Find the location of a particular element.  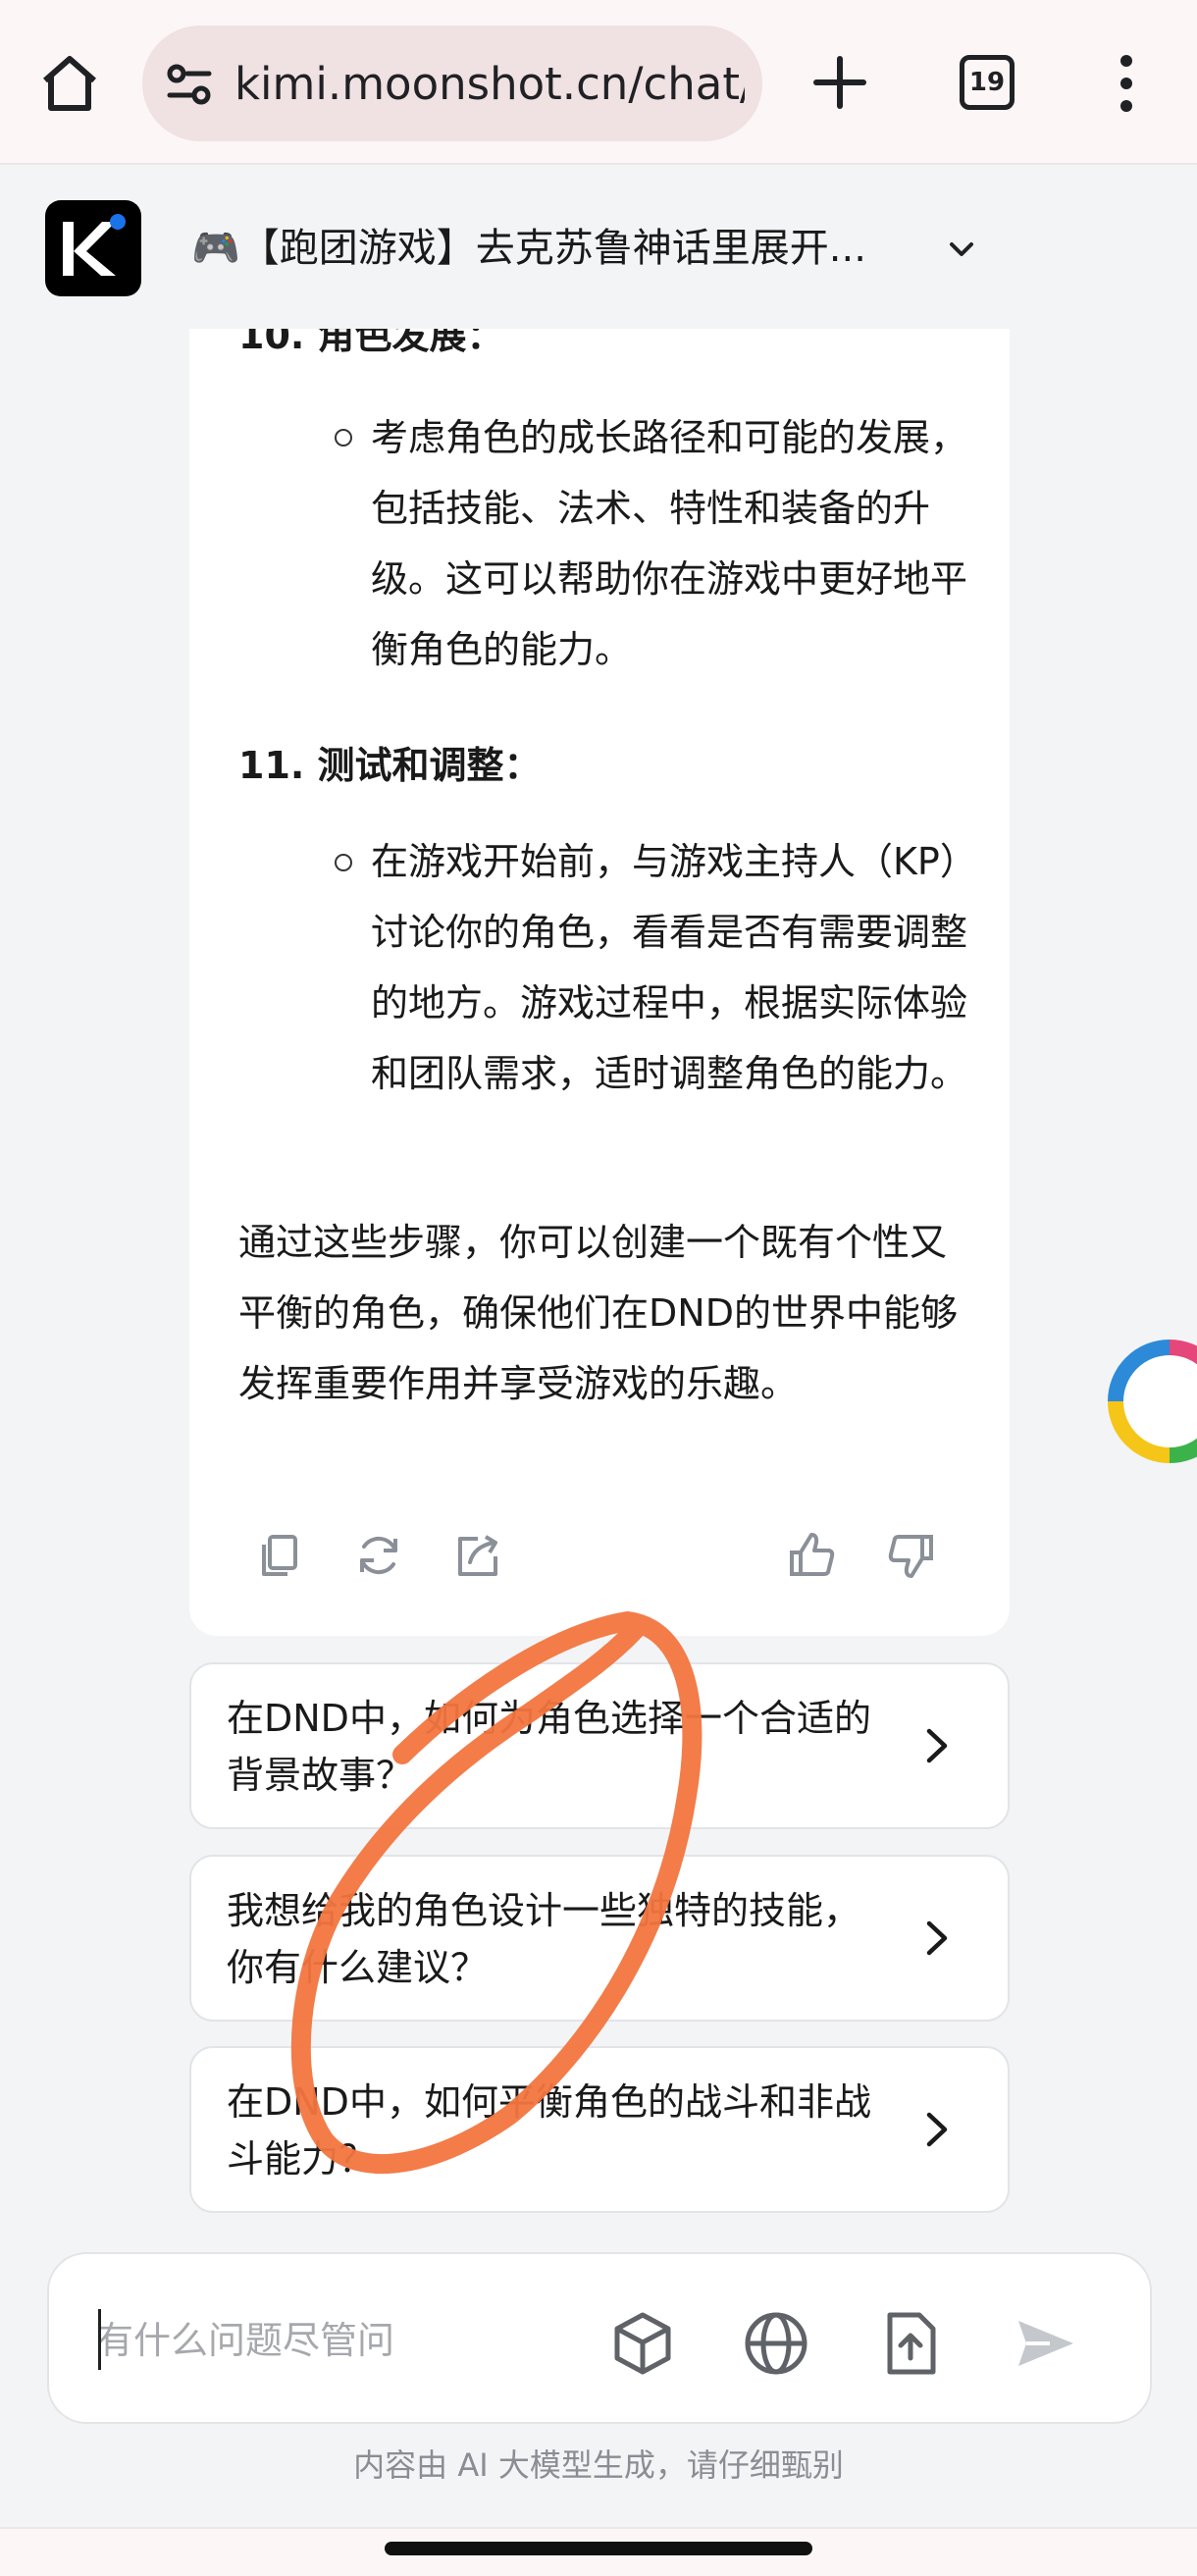

suggestion-text: 我想给我的角色设计一些独特的技能，你有什么建议？ is located at coordinates (544, 1939).